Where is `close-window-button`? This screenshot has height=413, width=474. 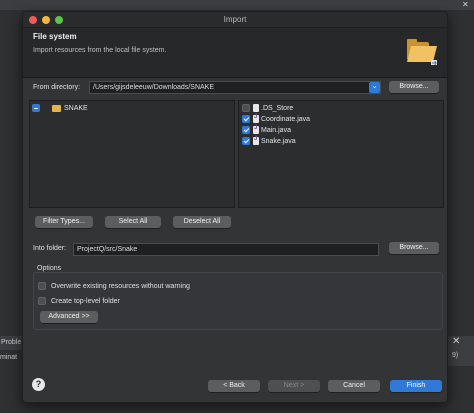 close-window-button is located at coordinates (33, 20).